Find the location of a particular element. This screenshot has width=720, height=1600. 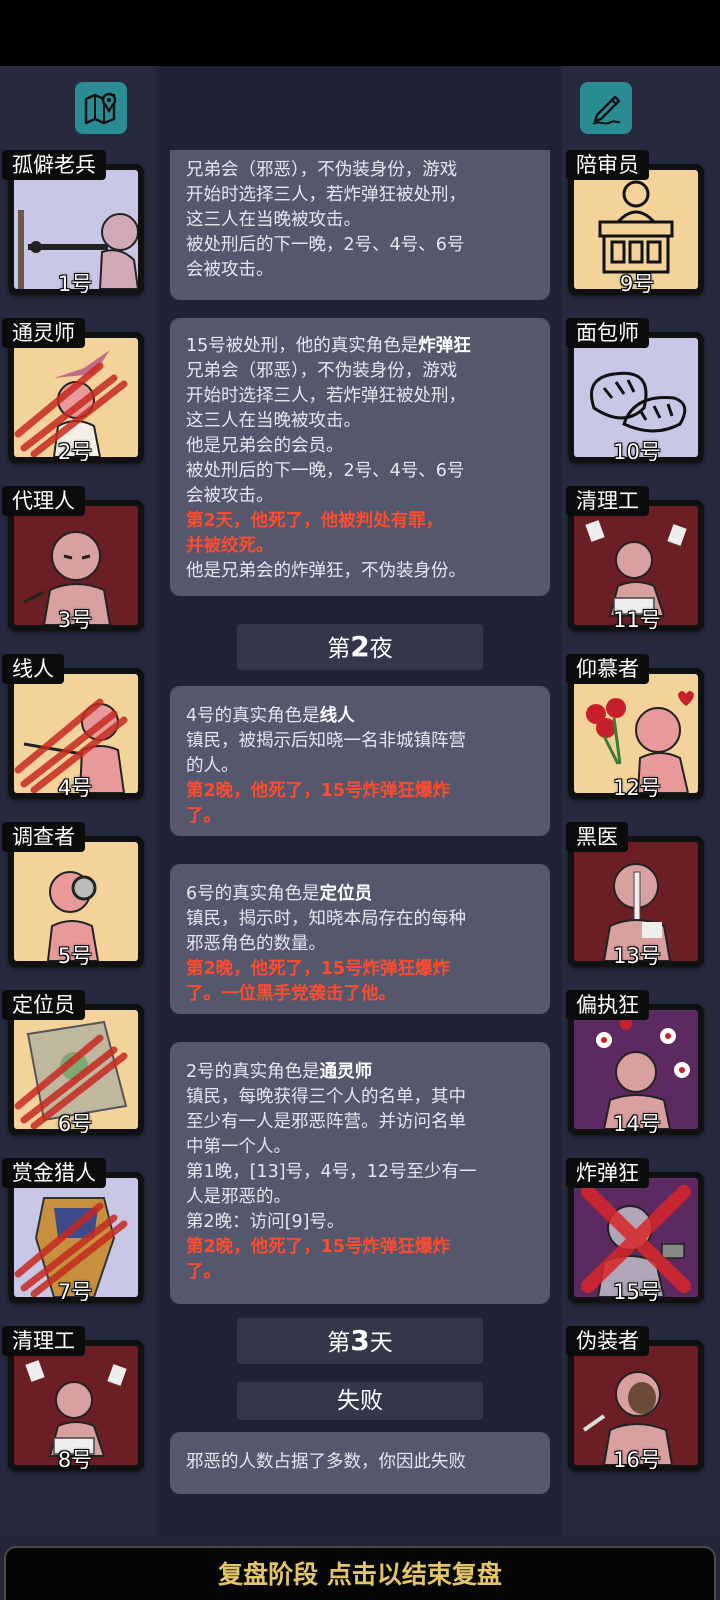

log-line: 2号的真实角色是通灵师 is located at coordinates (361, 1072).